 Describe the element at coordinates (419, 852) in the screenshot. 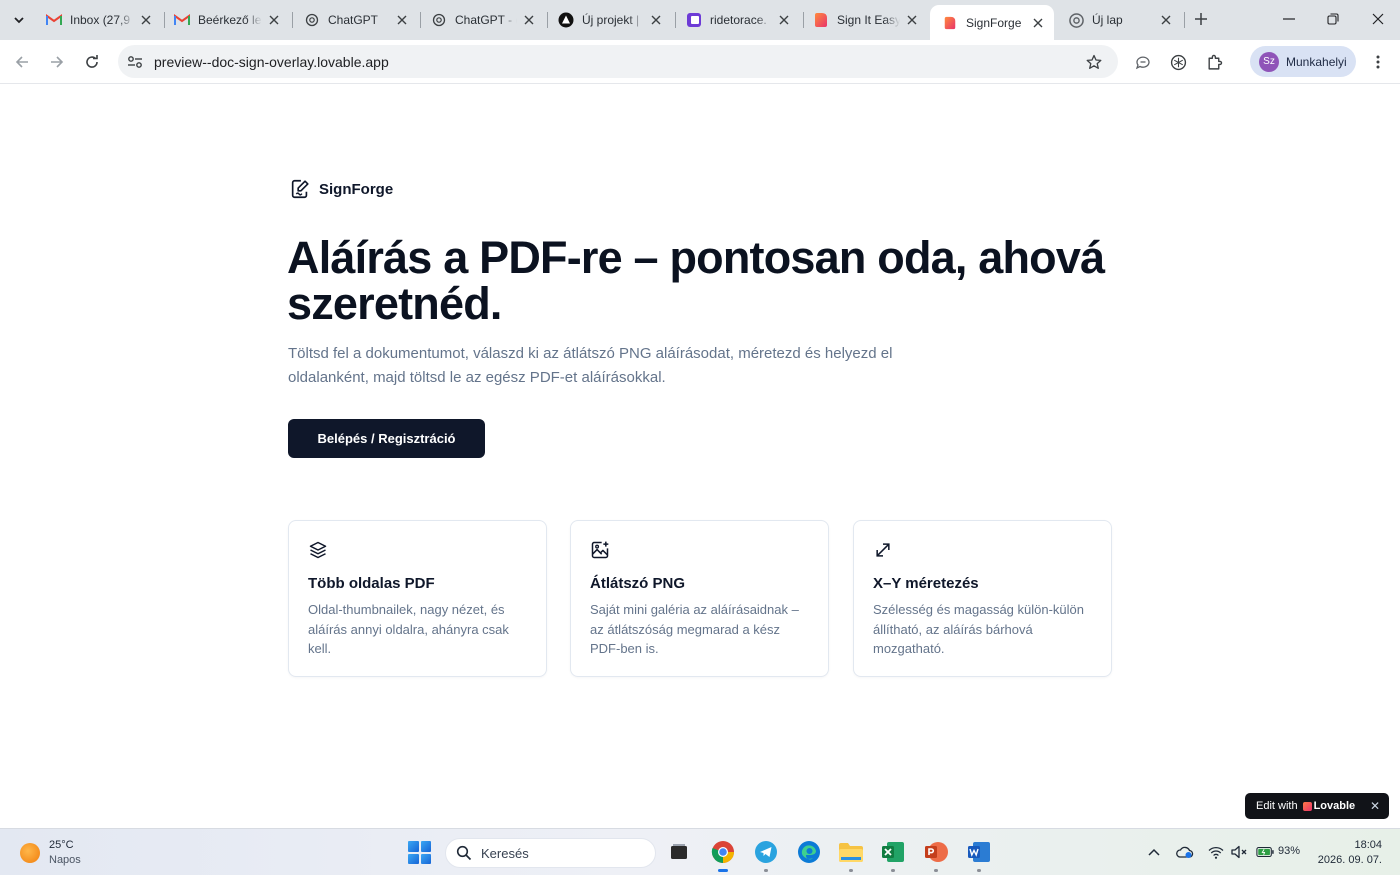

I see `start-button` at that location.